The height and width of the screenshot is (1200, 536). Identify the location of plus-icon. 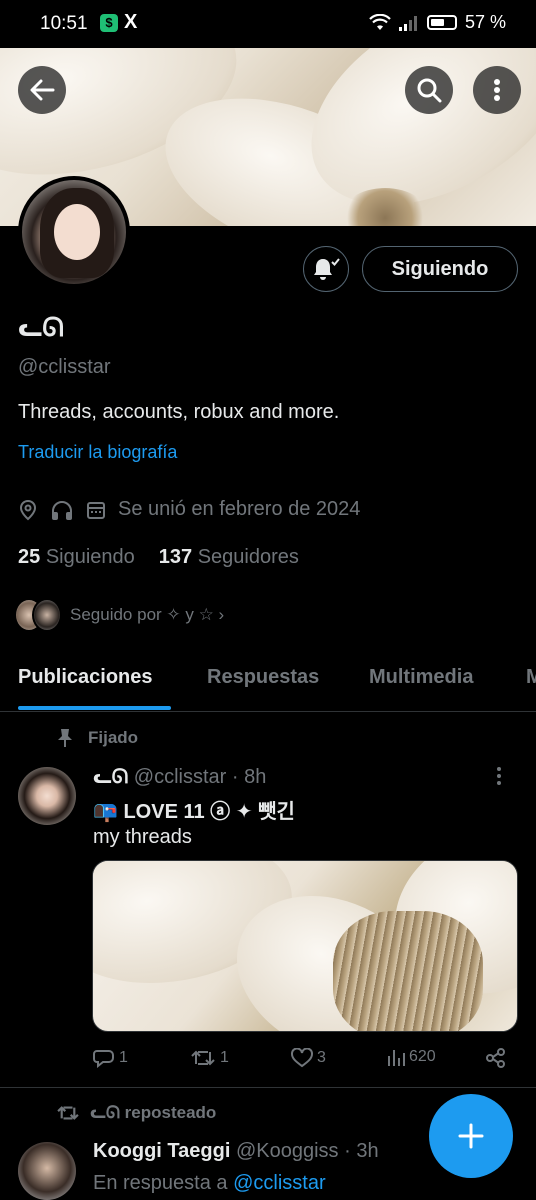
(471, 1136).